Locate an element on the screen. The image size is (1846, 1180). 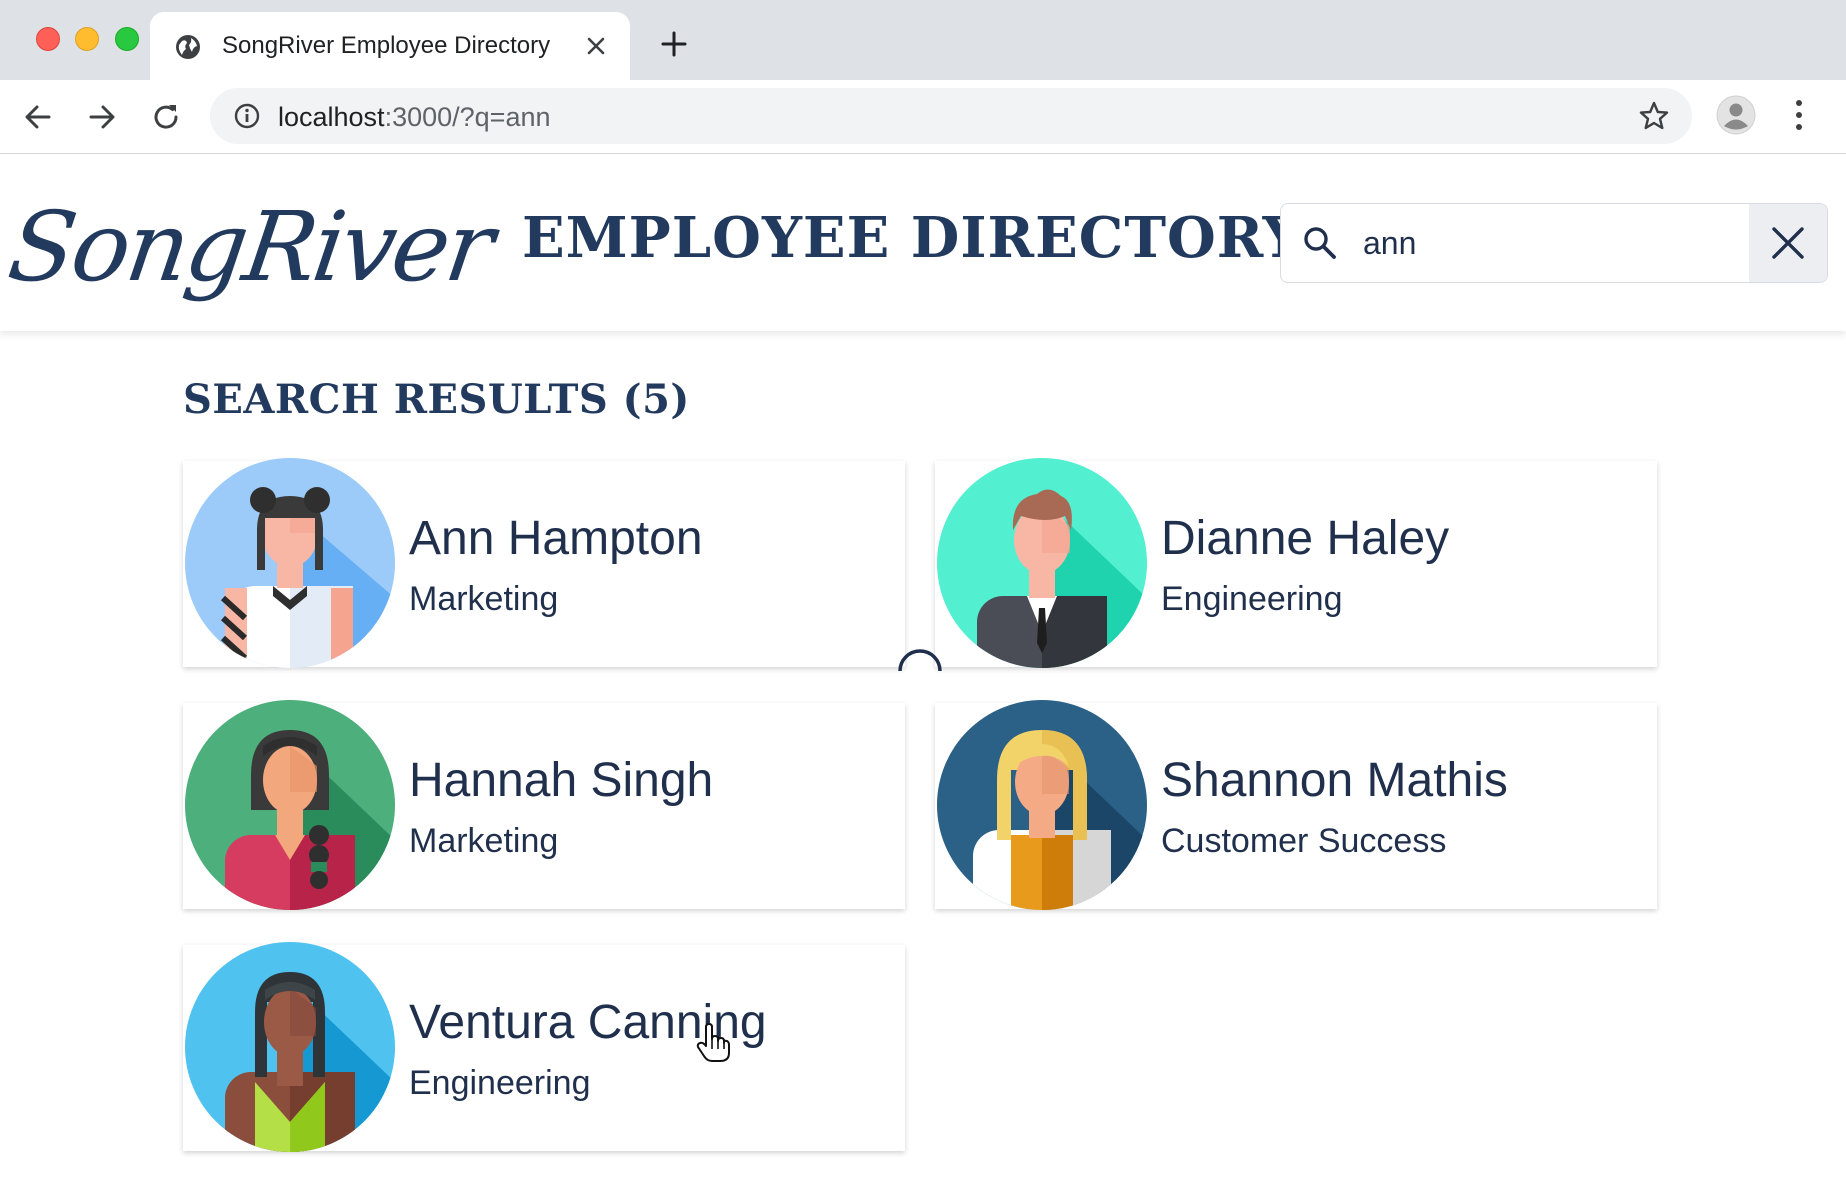
search-icon is located at coordinates (1320, 243).